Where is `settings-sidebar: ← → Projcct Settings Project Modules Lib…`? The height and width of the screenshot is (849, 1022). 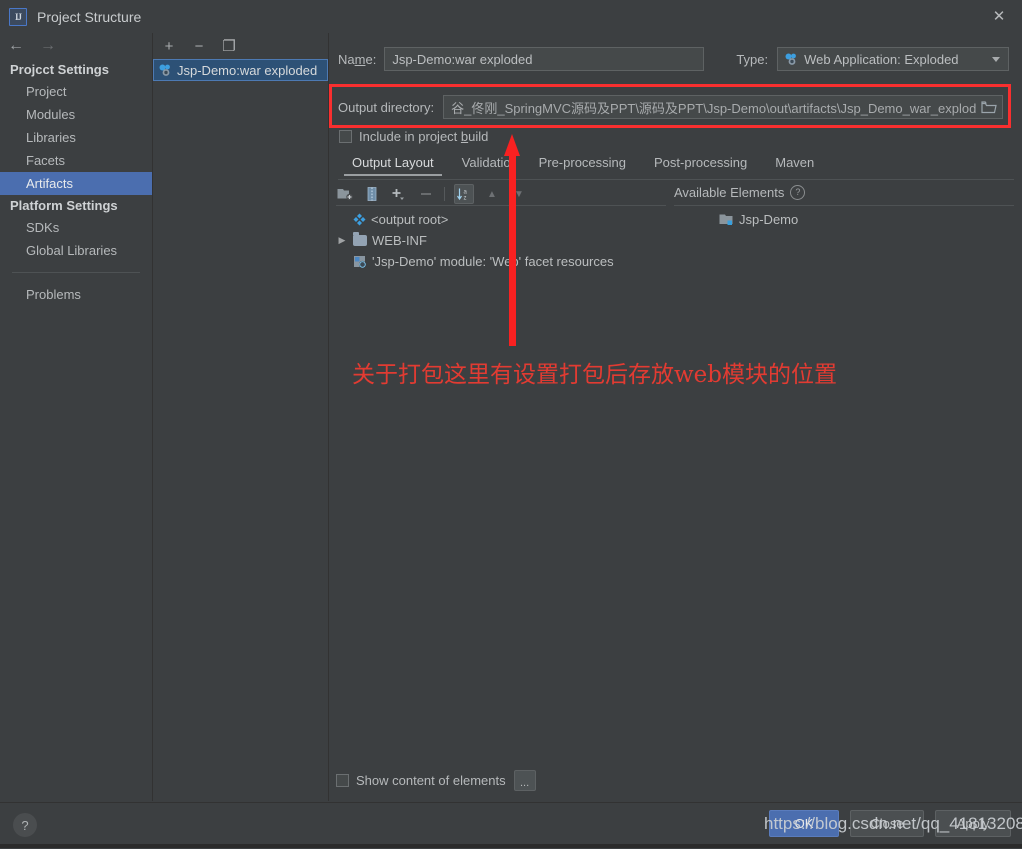 settings-sidebar: ← → Projcct Settings Project Modules Lib… is located at coordinates (76, 417).